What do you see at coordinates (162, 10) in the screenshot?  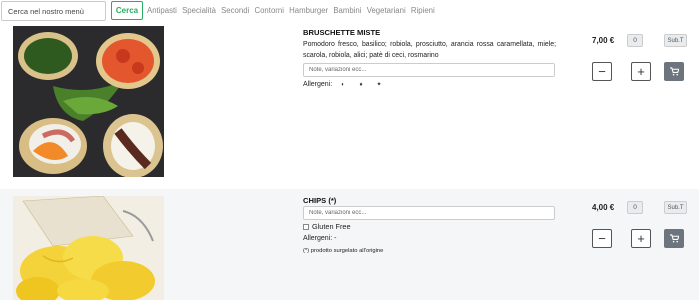 I see `category-antipasti: Antipasti` at bounding box center [162, 10].